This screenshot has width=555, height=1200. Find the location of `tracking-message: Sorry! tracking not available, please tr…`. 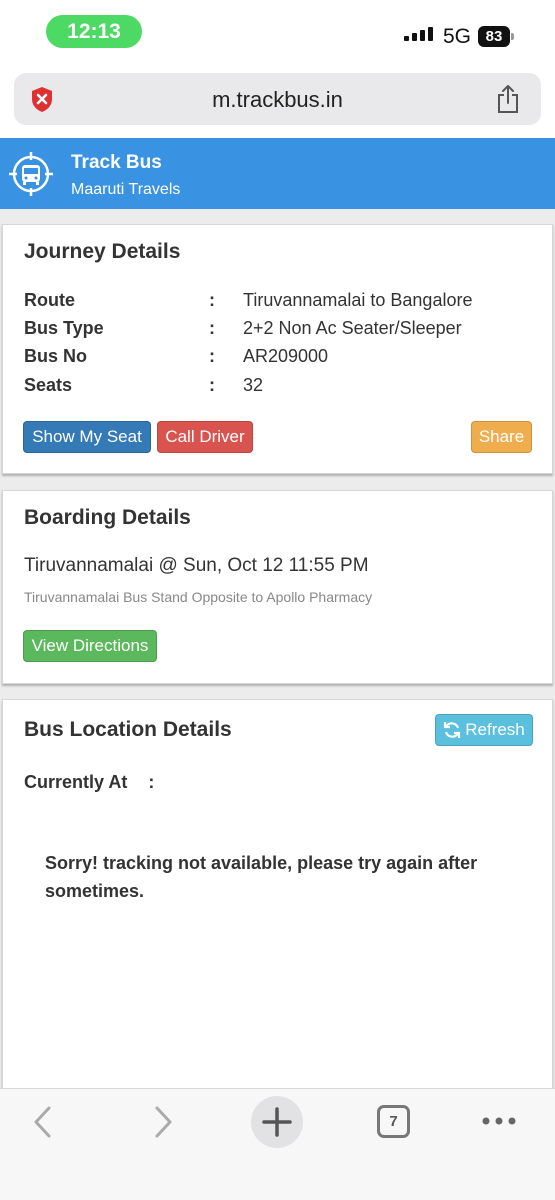

tracking-message: Sorry! tracking not available, please tr… is located at coordinates (261, 877).